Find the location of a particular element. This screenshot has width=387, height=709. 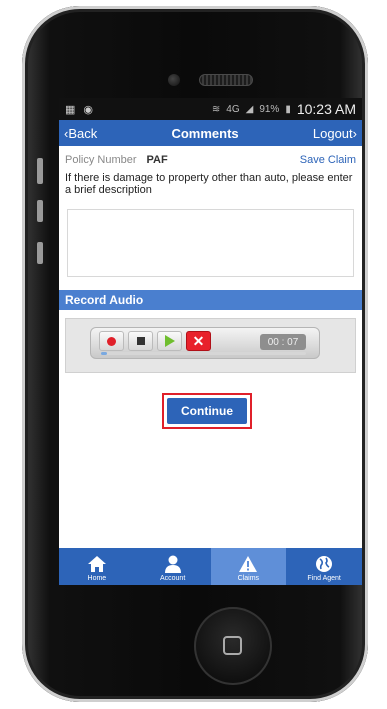

mute-switch is located at coordinates (40, 171).